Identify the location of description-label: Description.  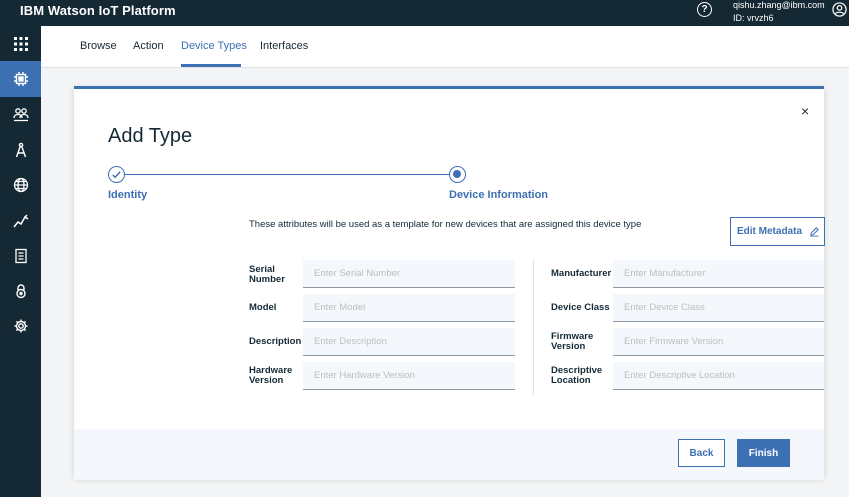
(275, 341).